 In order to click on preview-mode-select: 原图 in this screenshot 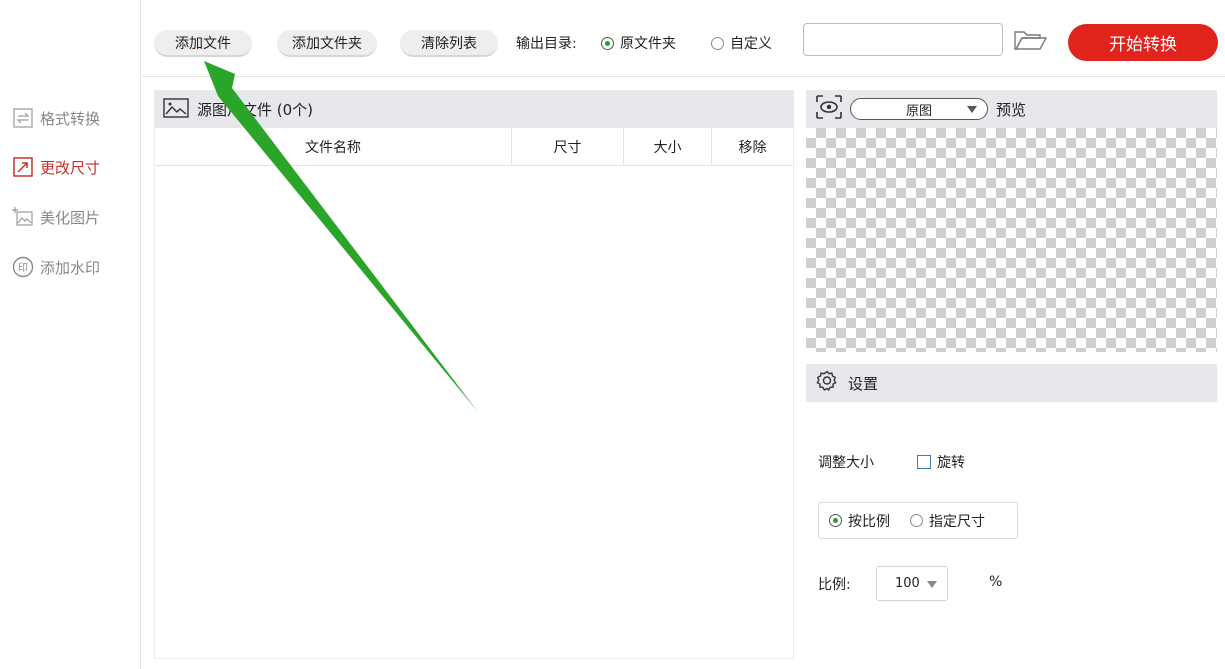, I will do `click(919, 109)`.